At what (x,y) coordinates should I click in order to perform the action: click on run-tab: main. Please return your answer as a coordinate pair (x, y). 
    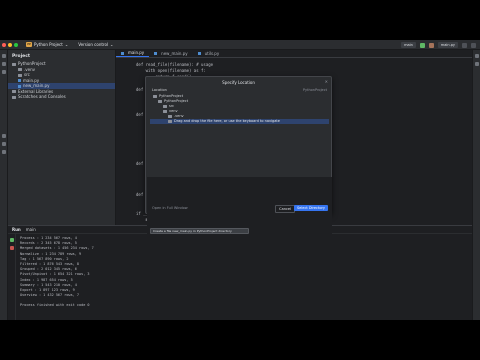
    Looking at the image, I should click on (31, 229).